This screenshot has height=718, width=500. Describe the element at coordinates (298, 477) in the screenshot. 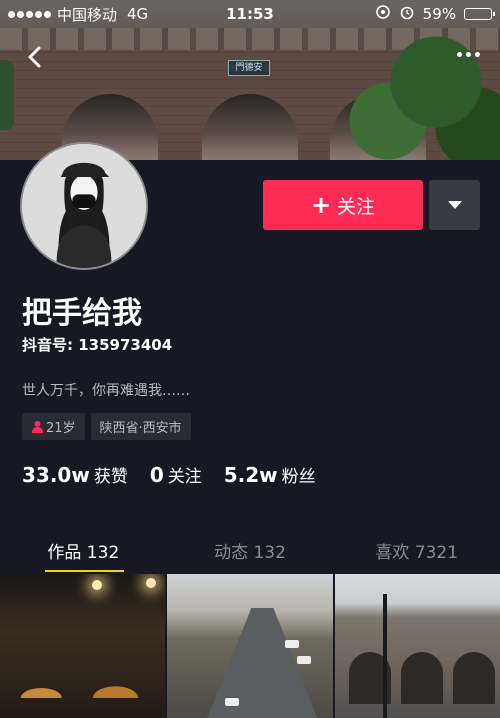

I see `followers-label: 粉丝` at that location.